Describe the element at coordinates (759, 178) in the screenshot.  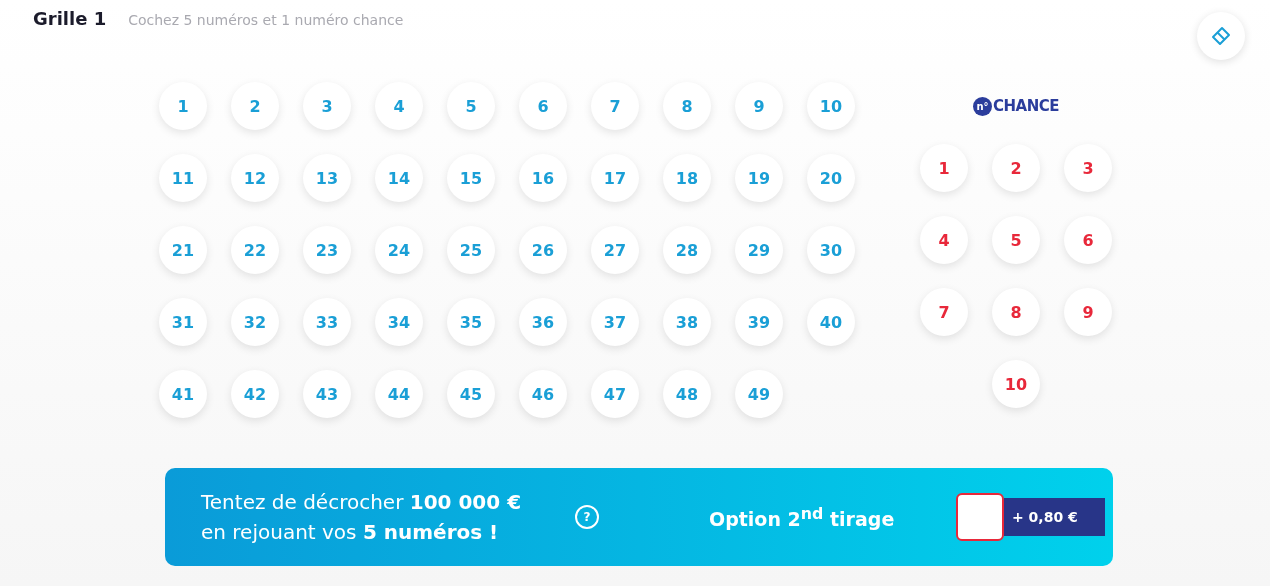
I see `number-ball: 19` at that location.